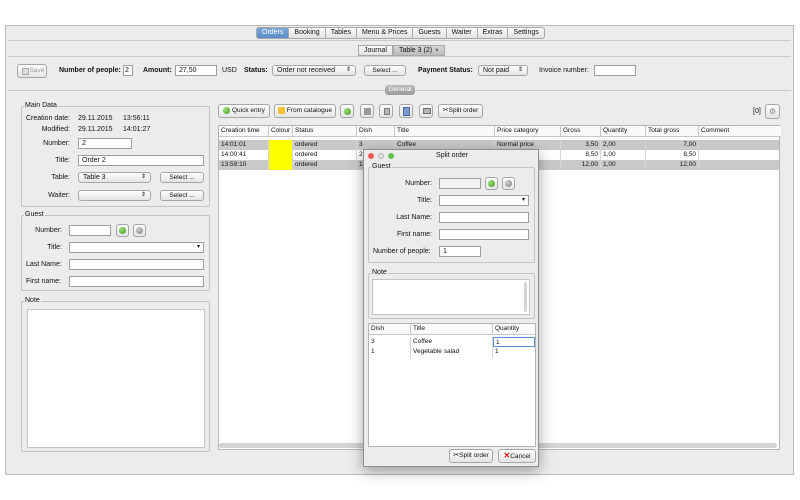 Image resolution: width=800 pixels, height=500 pixels. What do you see at coordinates (325, 131) in the screenshot?
I see `column-header-status: Status` at bounding box center [325, 131].